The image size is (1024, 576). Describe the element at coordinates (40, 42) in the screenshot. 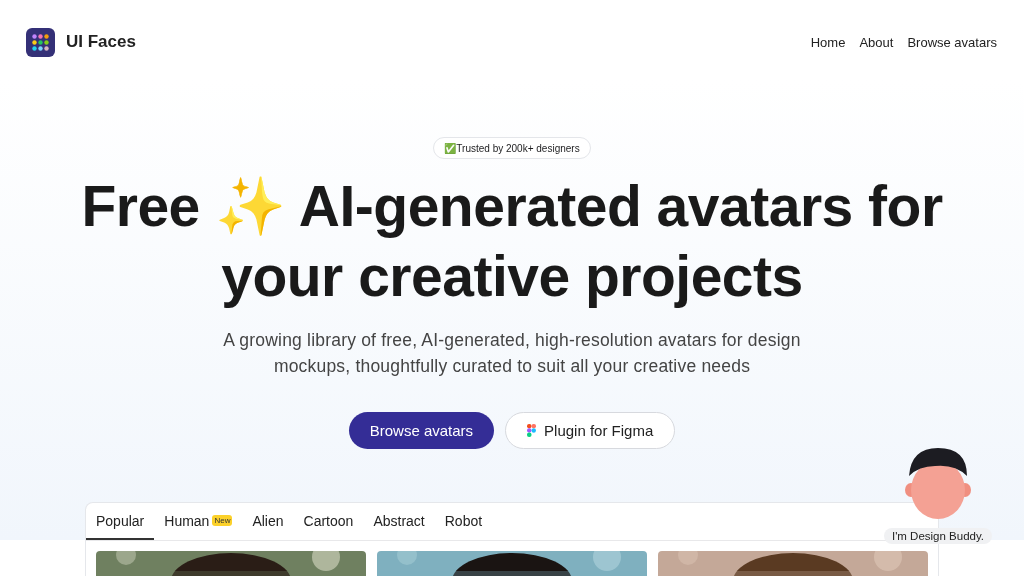

I see `logo-icon` at that location.